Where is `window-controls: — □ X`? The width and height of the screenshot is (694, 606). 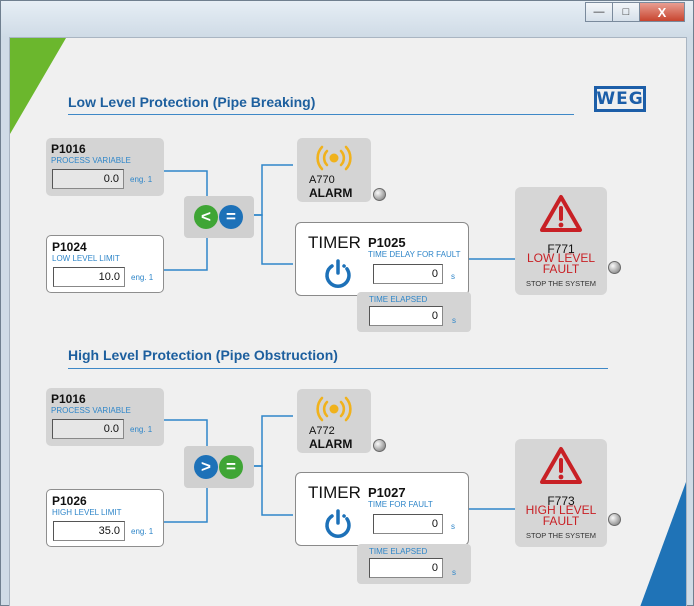
window-controls: — □ X is located at coordinates (635, 12).